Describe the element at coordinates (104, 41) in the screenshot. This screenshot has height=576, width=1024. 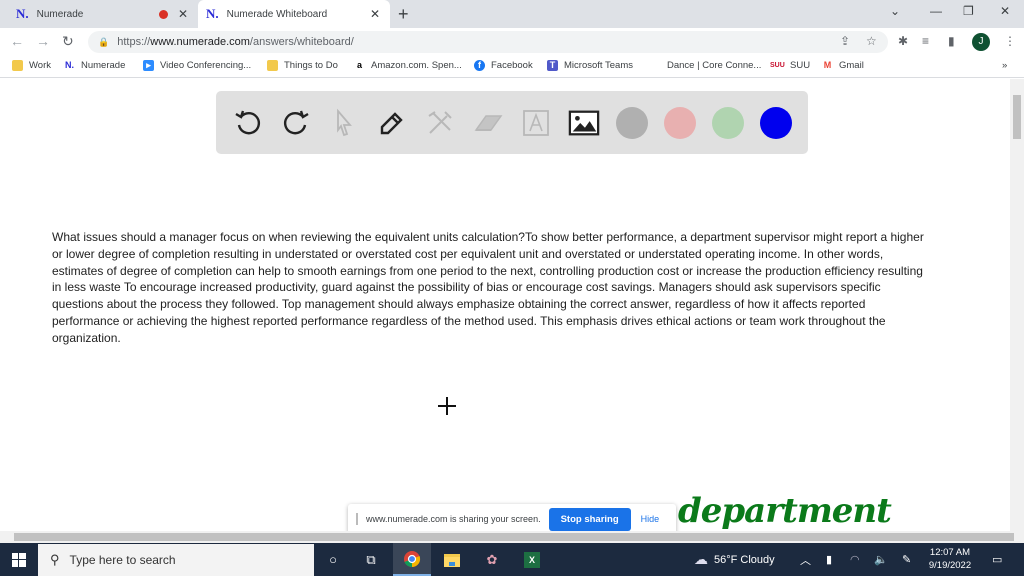
I see `lock-icon: 🔒` at that location.